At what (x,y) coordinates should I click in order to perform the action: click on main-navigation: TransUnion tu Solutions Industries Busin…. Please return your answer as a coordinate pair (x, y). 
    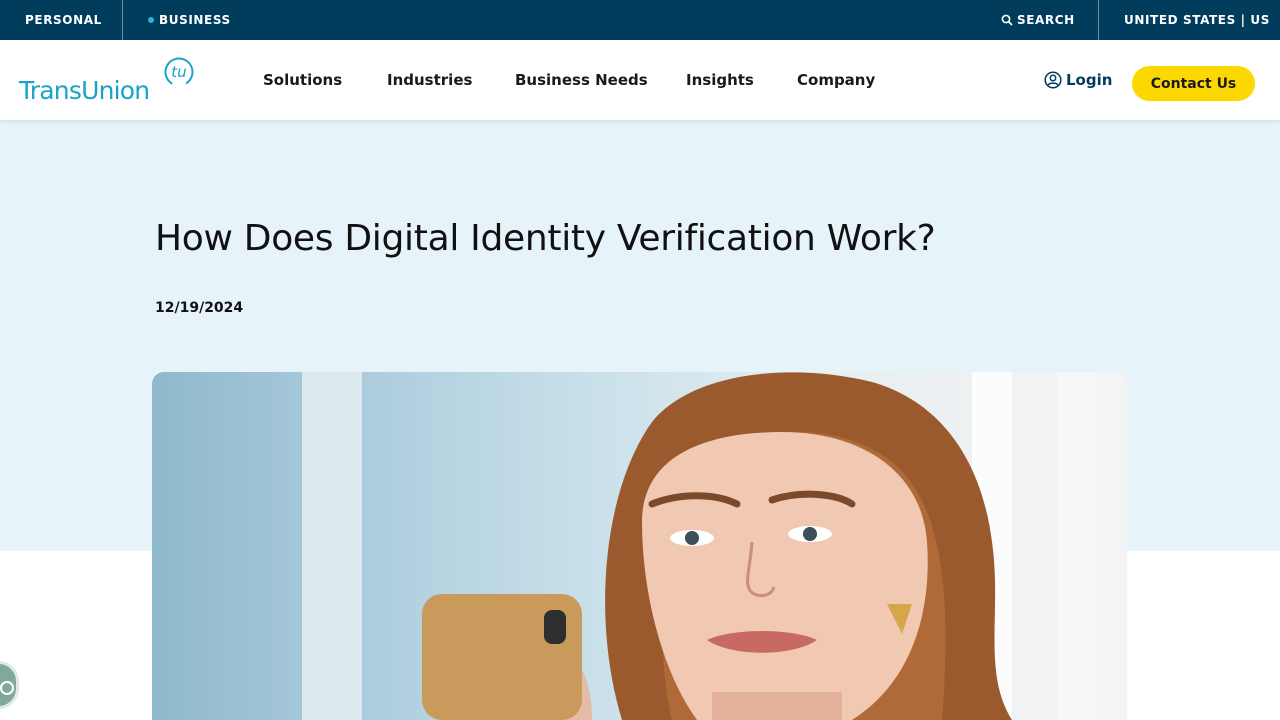
    Looking at the image, I should click on (640, 80).